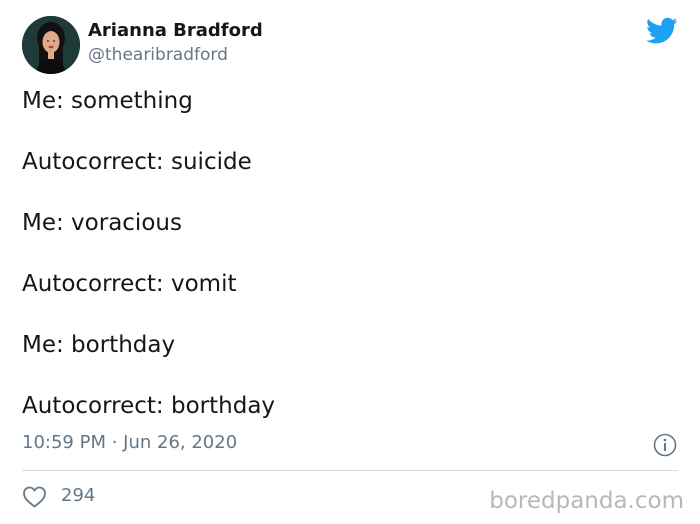 This screenshot has width=700, height=524. I want to click on avatar, so click(51, 45).